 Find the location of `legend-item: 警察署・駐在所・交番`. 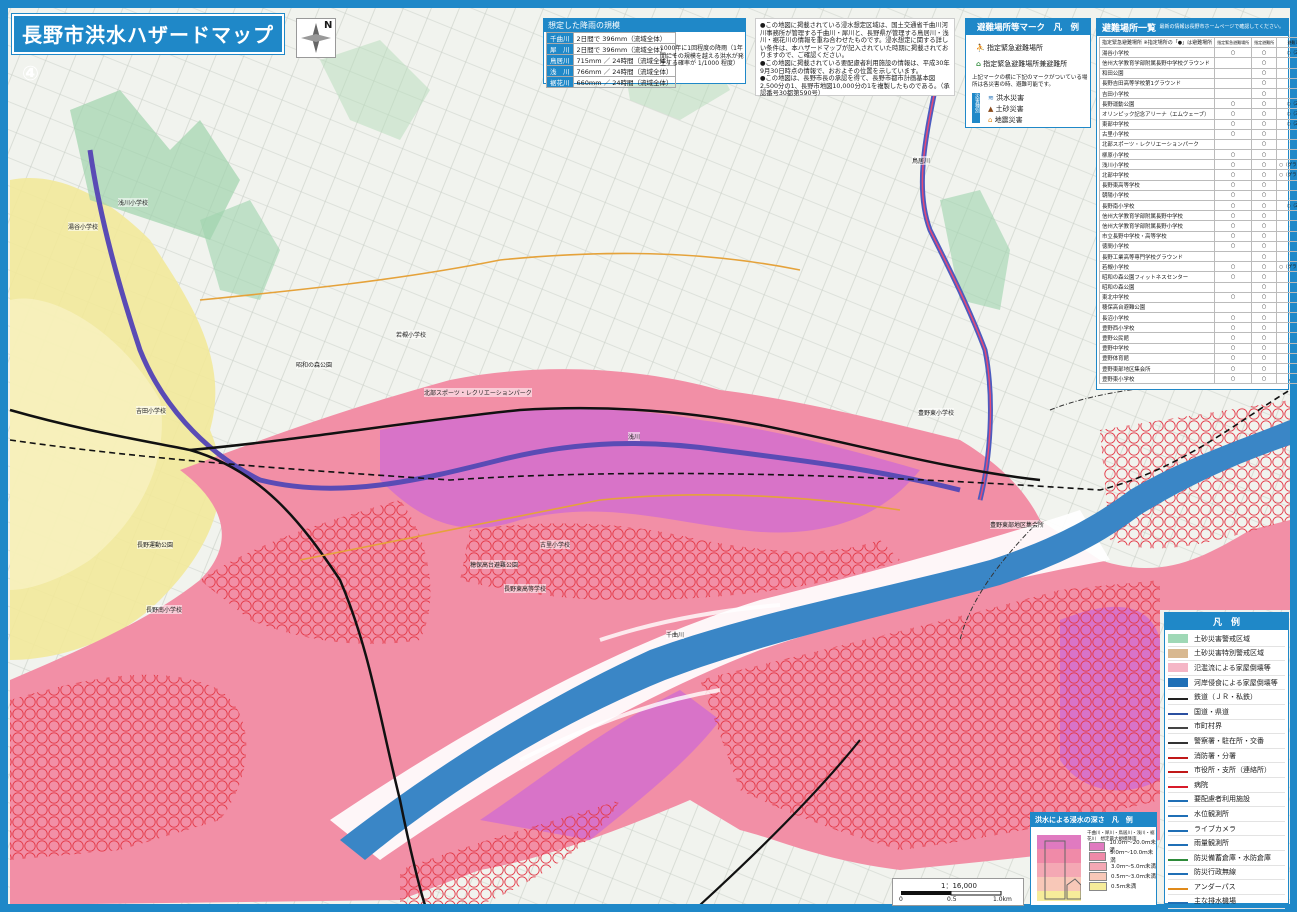

legend-item: 警察署・駐在所・交番 is located at coordinates (1226, 741).